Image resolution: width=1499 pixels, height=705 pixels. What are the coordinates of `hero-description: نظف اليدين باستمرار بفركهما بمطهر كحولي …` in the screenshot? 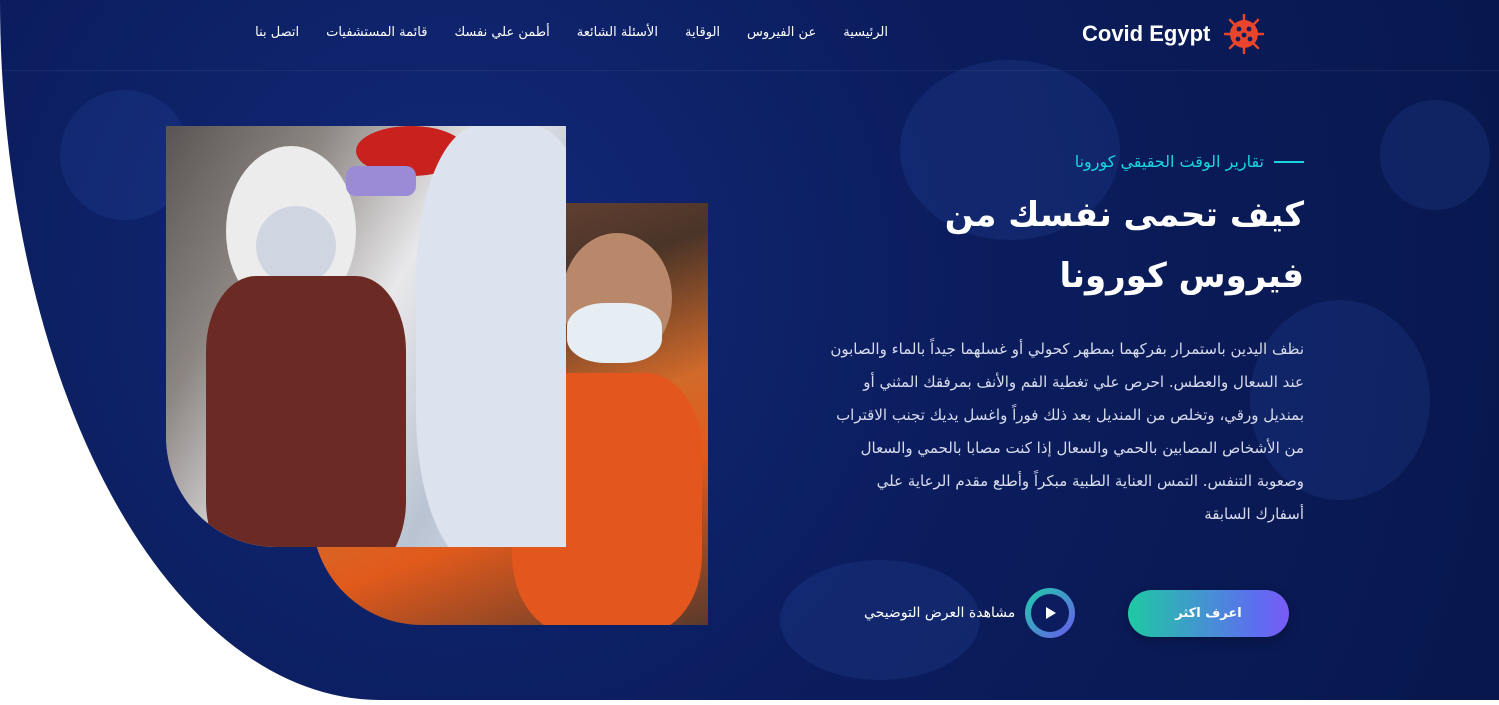 It's located at (1067, 431).